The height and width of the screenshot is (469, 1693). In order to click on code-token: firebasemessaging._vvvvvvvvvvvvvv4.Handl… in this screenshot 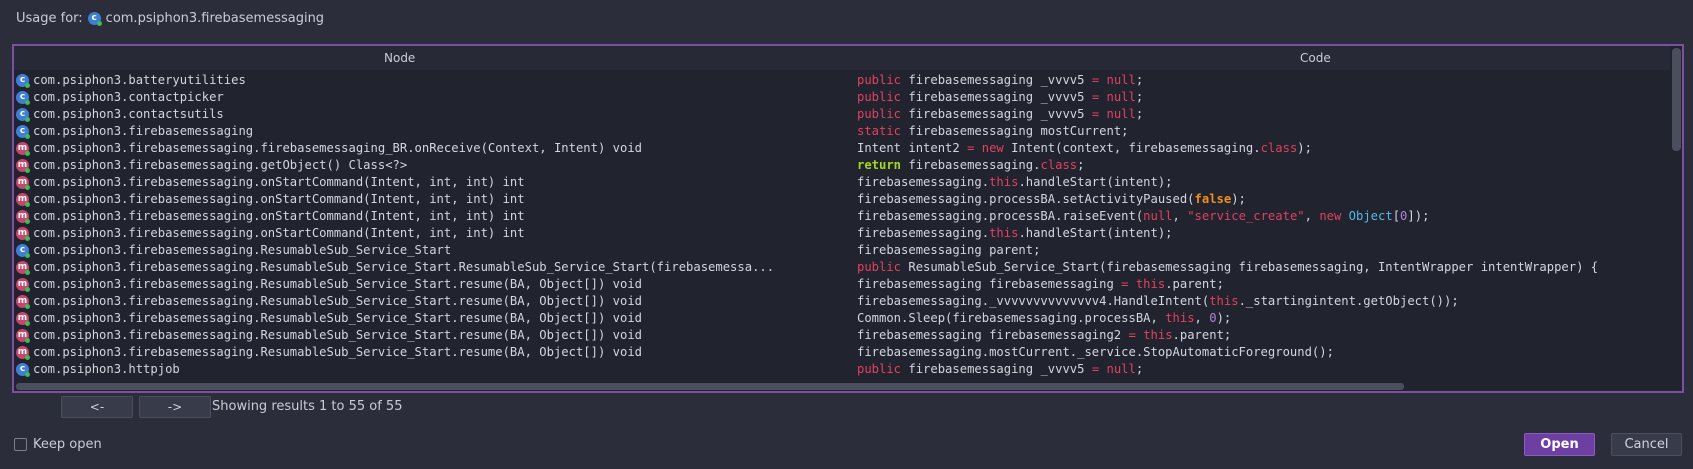, I will do `click(1033, 301)`.